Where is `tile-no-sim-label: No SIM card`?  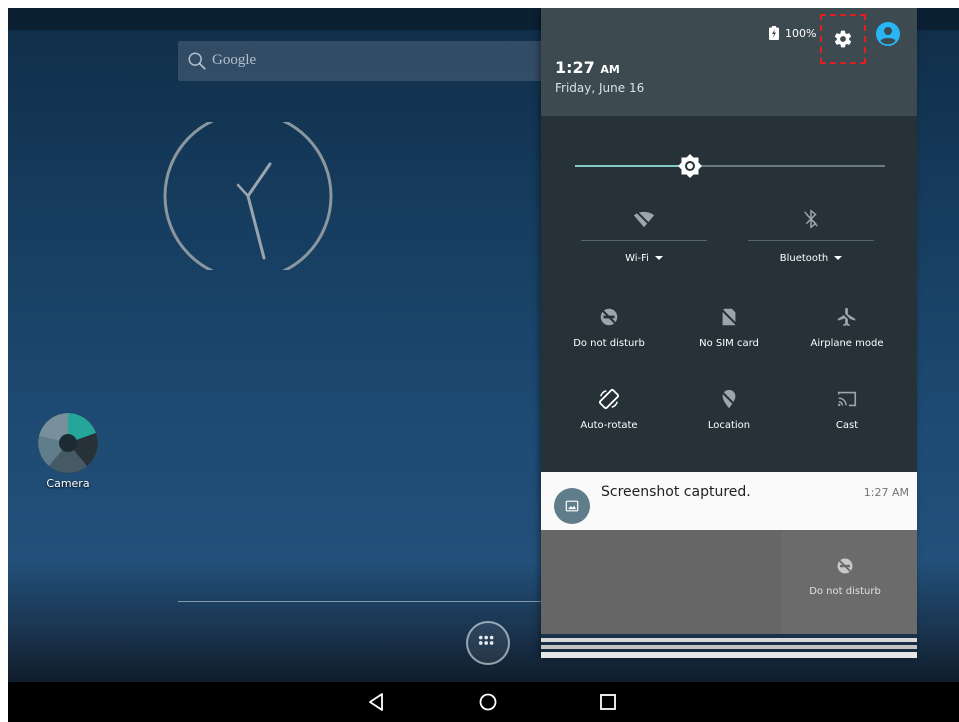 tile-no-sim-label: No SIM card is located at coordinates (729, 343).